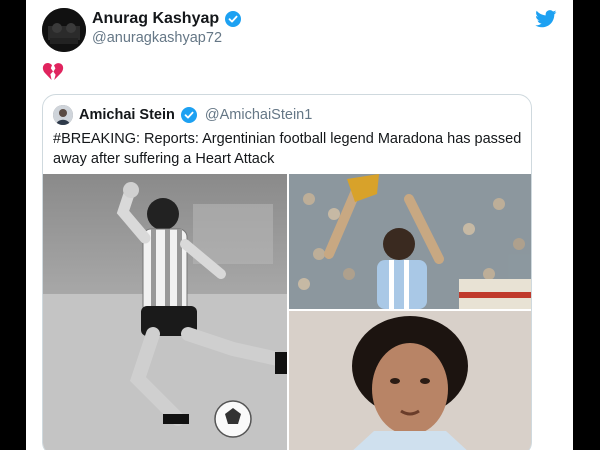 The width and height of the screenshot is (600, 450). Describe the element at coordinates (63, 115) in the screenshot. I see `quoted-author-avatar` at that location.